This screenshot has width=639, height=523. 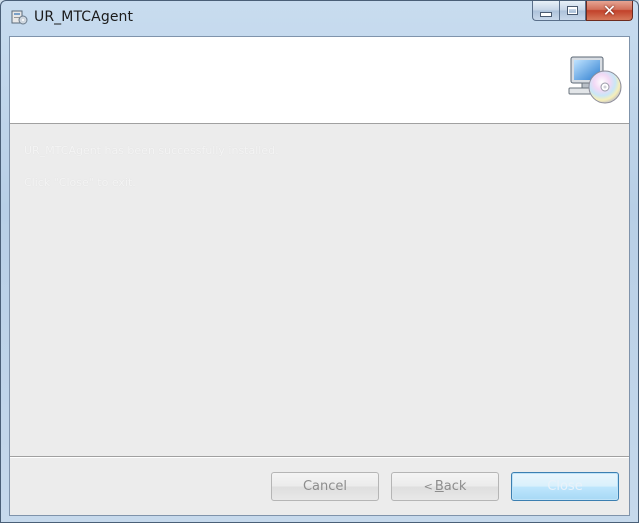 I want to click on maximize-button, so click(x=572, y=11).